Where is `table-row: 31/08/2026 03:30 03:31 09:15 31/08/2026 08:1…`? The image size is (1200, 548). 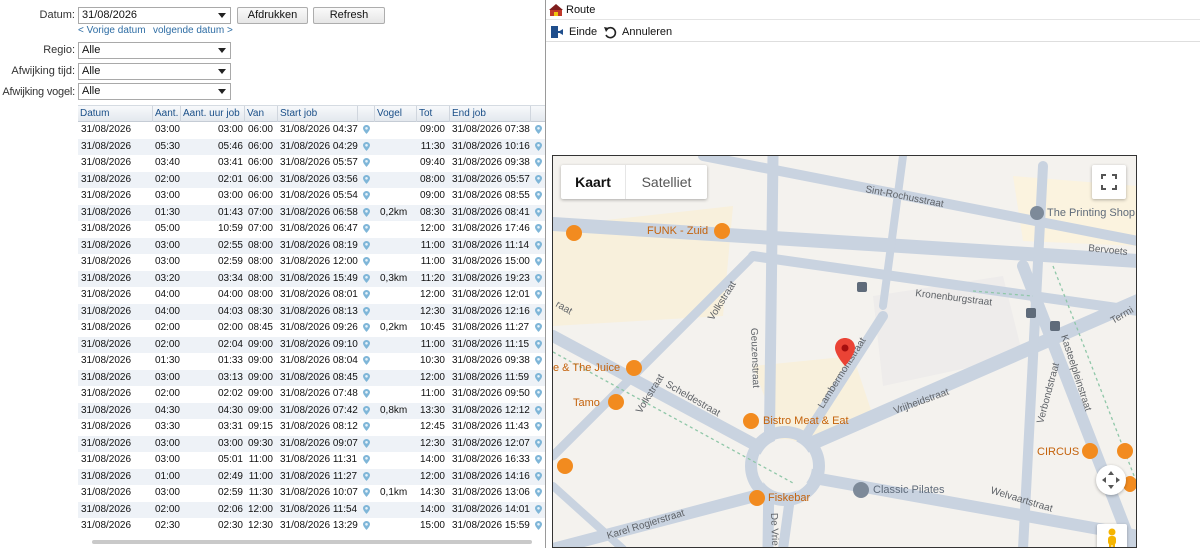 table-row: 31/08/2026 03:30 03:31 09:15 31/08/2026 08:1… is located at coordinates (311, 427).